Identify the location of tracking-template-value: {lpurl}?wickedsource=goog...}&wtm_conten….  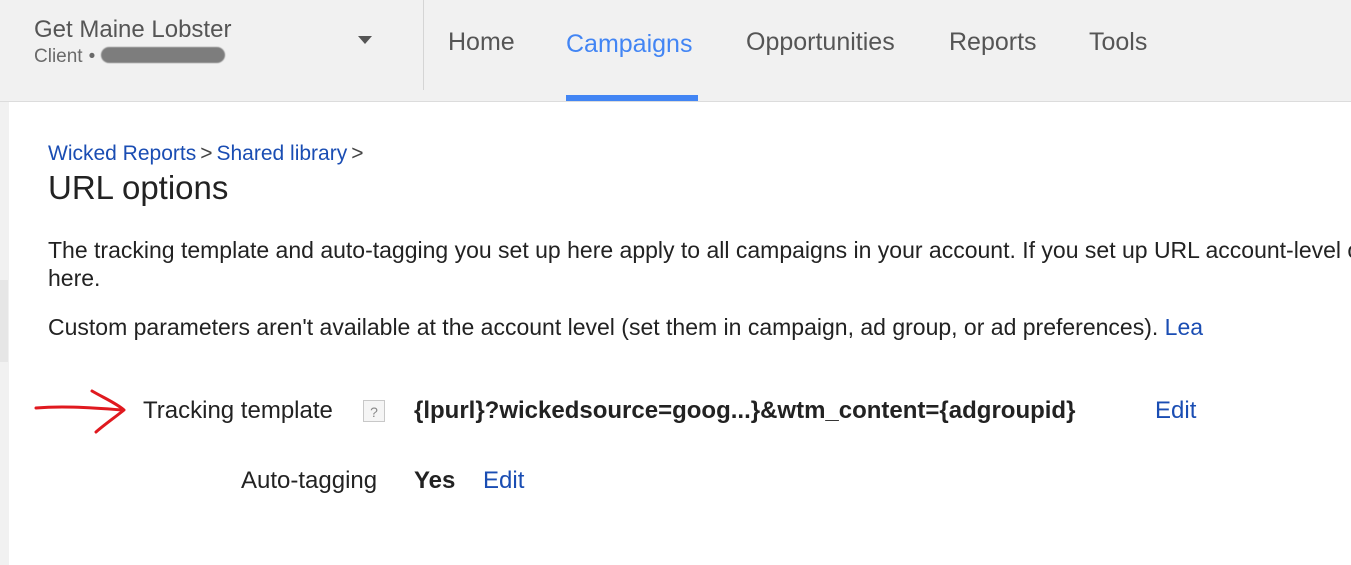
(745, 410).